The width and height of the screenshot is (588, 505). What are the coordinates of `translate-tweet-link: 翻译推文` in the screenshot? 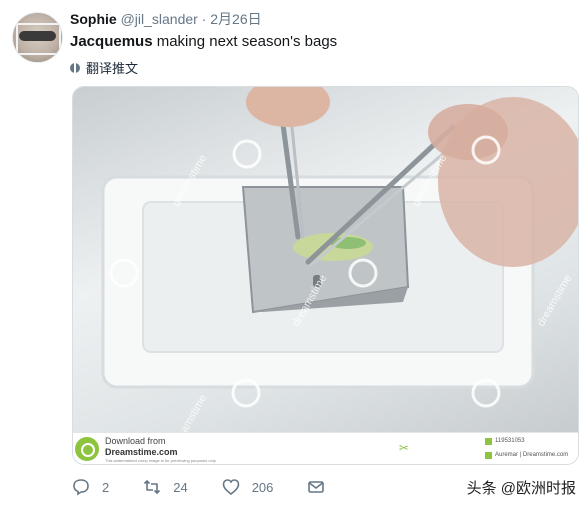 It's located at (104, 67).